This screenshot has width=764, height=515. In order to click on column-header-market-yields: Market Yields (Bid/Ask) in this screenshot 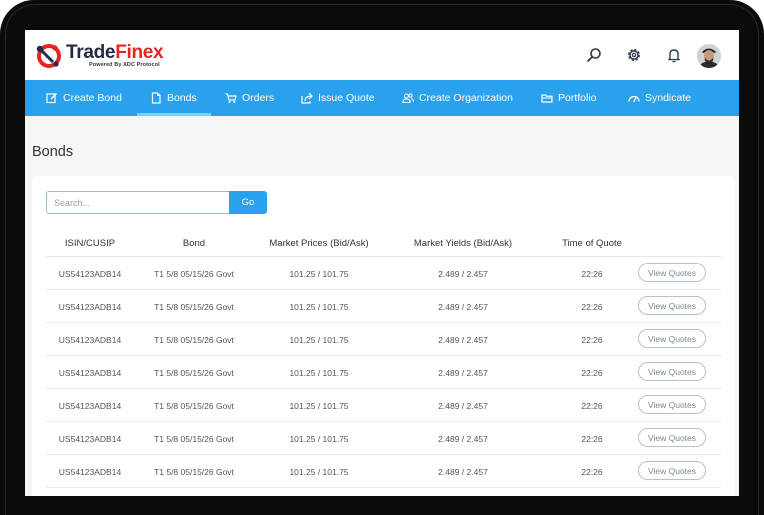, I will do `click(463, 243)`.